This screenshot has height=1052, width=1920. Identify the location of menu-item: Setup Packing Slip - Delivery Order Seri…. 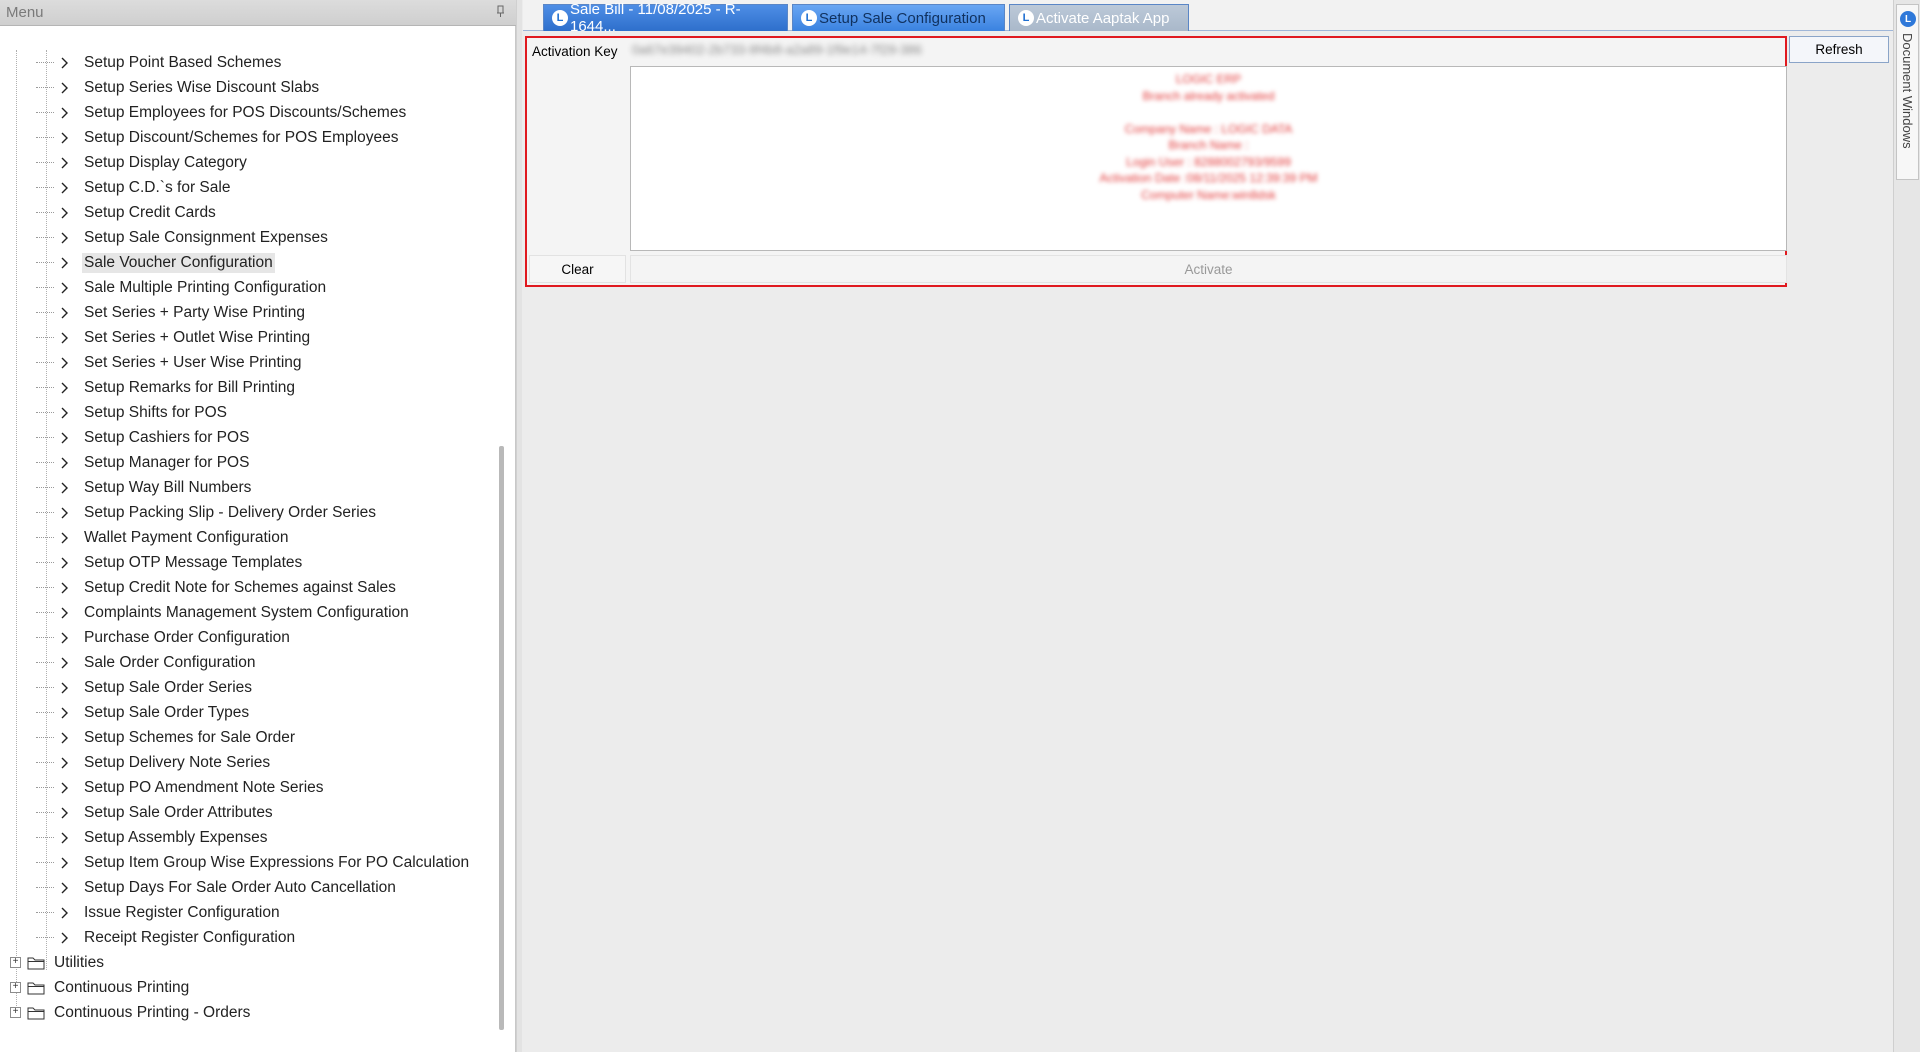
(206, 512).